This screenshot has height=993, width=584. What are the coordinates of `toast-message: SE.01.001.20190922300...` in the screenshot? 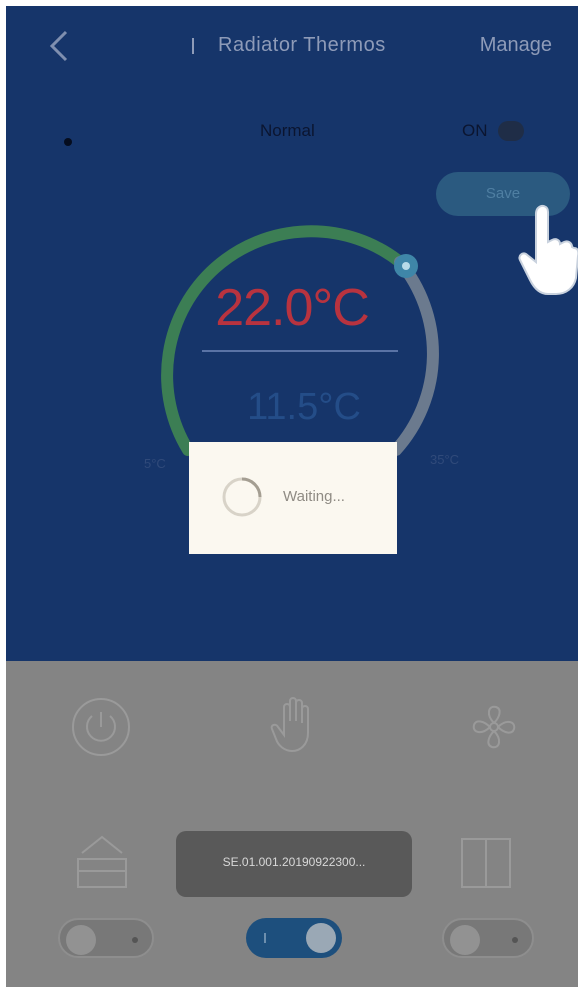 It's located at (294, 864).